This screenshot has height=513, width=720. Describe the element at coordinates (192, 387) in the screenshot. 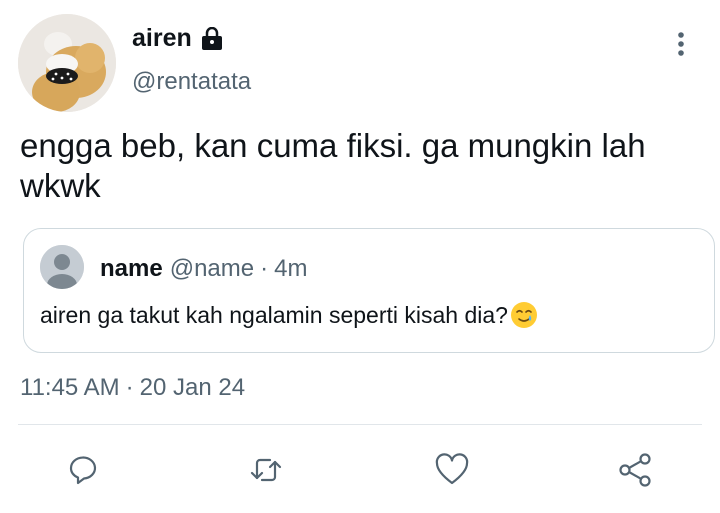

I see `timestamp-date: 20 Jan 24` at that location.